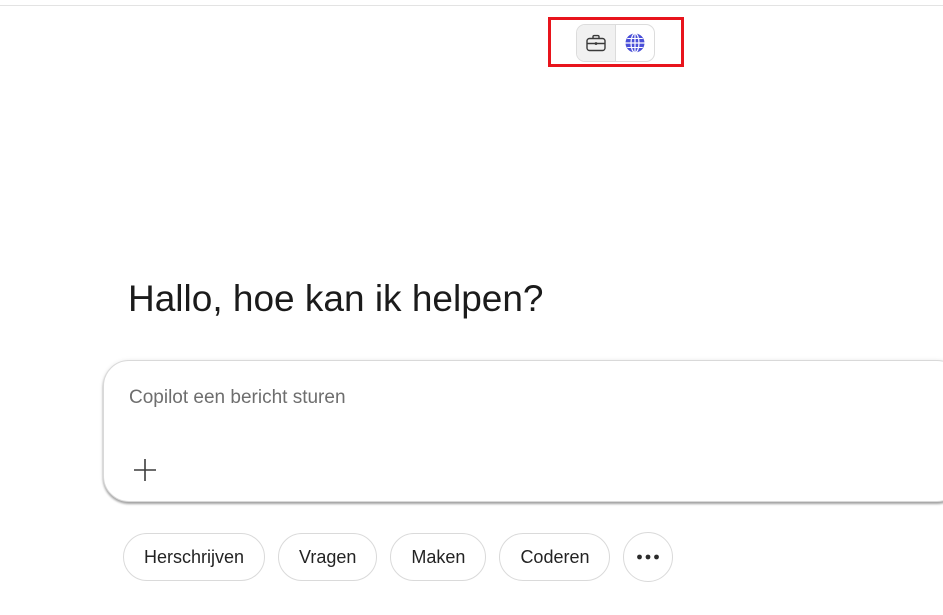 This screenshot has height=615, width=943. What do you see at coordinates (194, 557) in the screenshot?
I see `chip-herschrijven: Herschrijven` at bounding box center [194, 557].